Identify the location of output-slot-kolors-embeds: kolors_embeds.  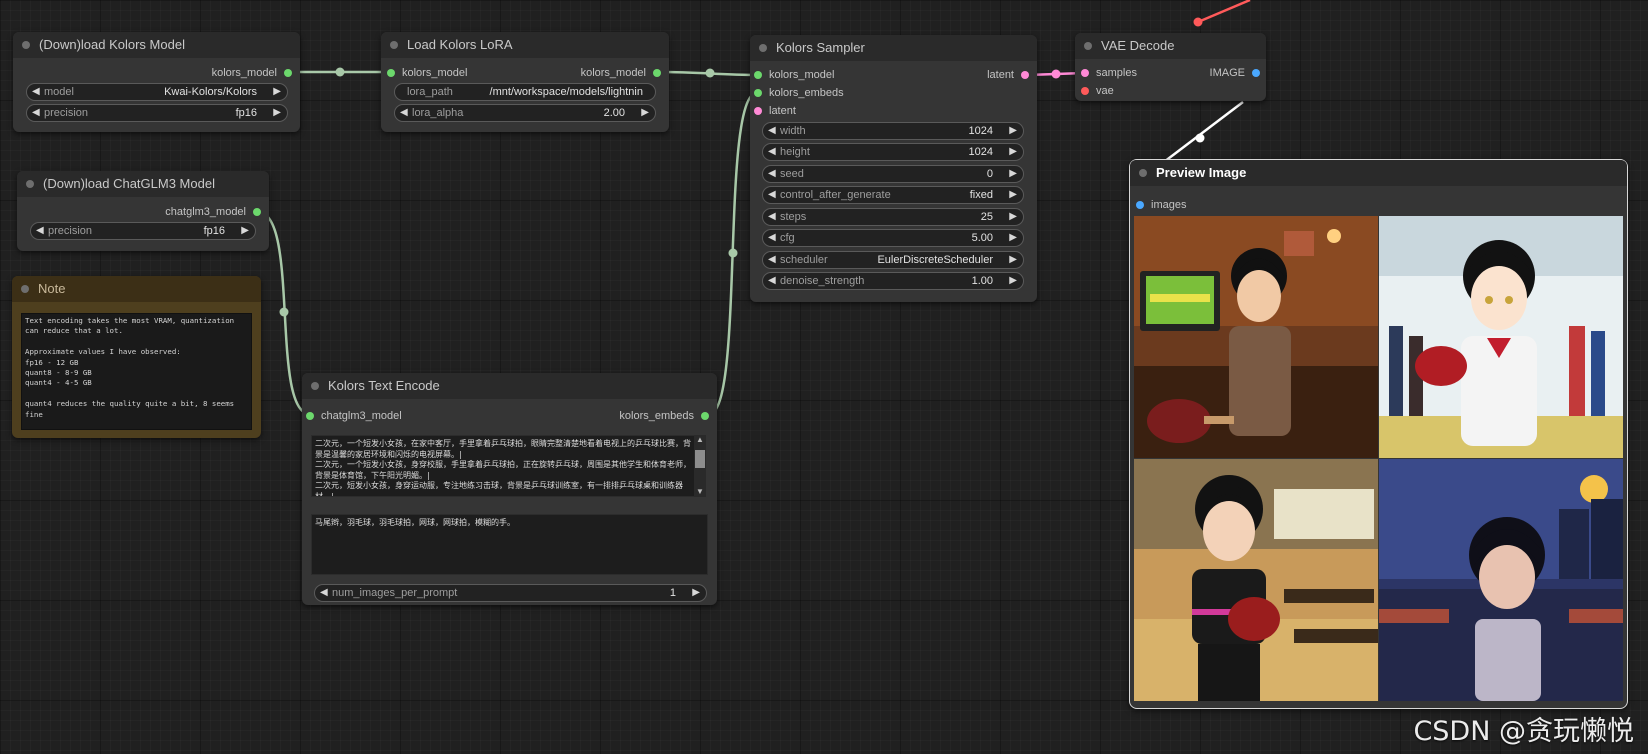
(664, 416).